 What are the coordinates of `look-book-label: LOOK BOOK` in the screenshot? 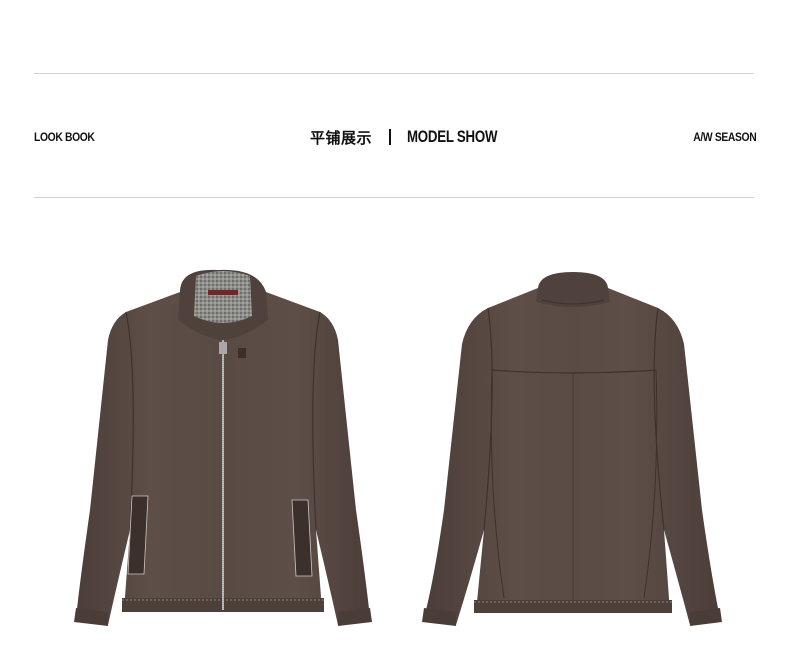 It's located at (64, 137).